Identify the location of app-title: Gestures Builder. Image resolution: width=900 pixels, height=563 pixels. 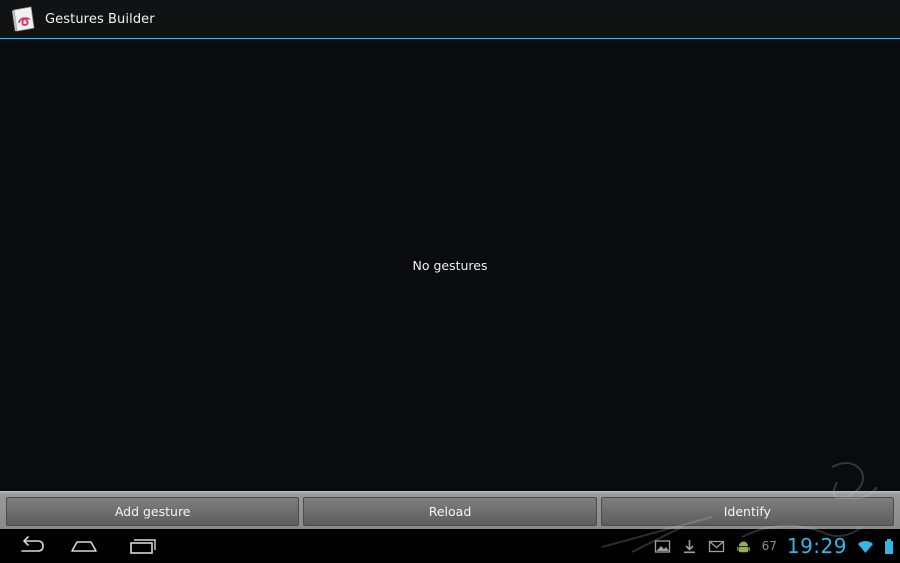
(100, 19).